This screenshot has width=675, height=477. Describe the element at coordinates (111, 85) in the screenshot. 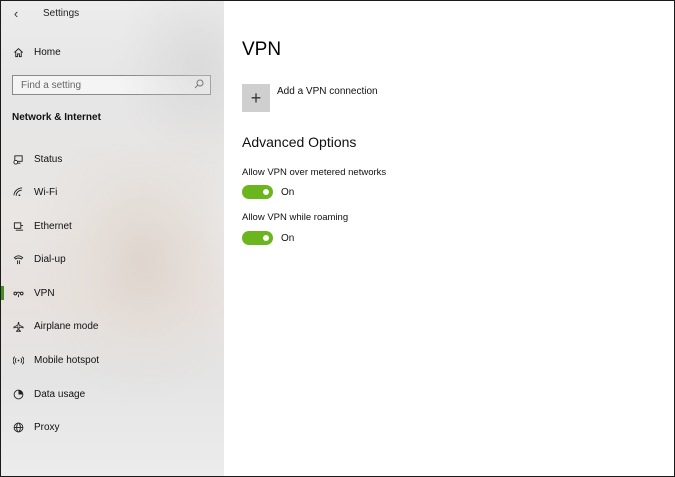

I see `search-input: Find a setting` at that location.